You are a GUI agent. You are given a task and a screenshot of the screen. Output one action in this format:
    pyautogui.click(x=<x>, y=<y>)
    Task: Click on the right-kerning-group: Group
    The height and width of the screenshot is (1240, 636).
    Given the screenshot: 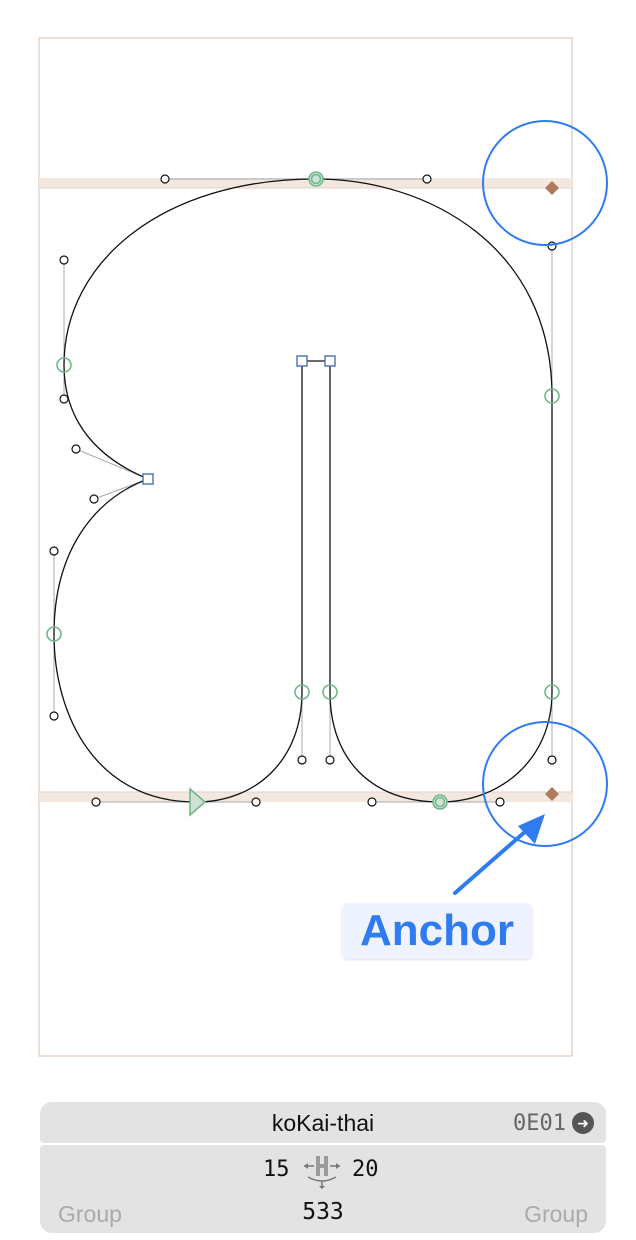 What is the action you would take?
    pyautogui.click(x=556, y=1214)
    